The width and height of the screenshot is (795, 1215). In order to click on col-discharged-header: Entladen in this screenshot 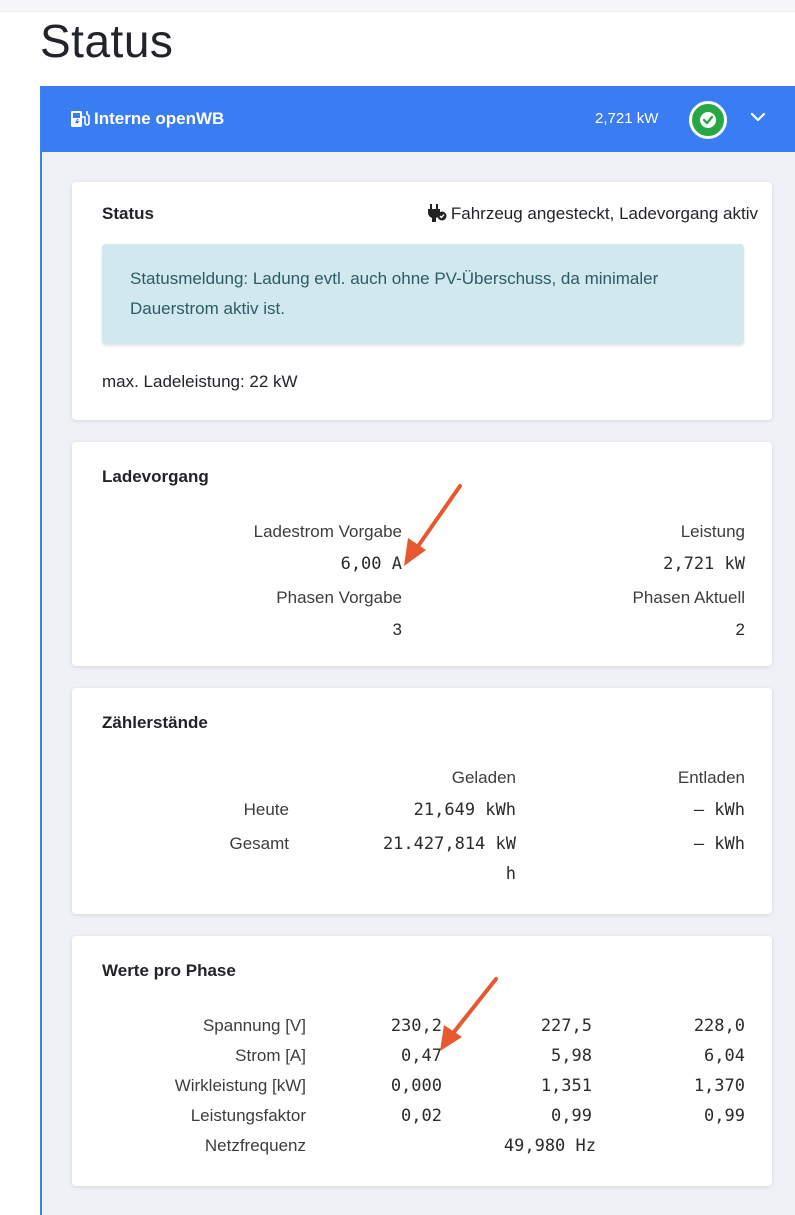, I will do `click(711, 777)`.